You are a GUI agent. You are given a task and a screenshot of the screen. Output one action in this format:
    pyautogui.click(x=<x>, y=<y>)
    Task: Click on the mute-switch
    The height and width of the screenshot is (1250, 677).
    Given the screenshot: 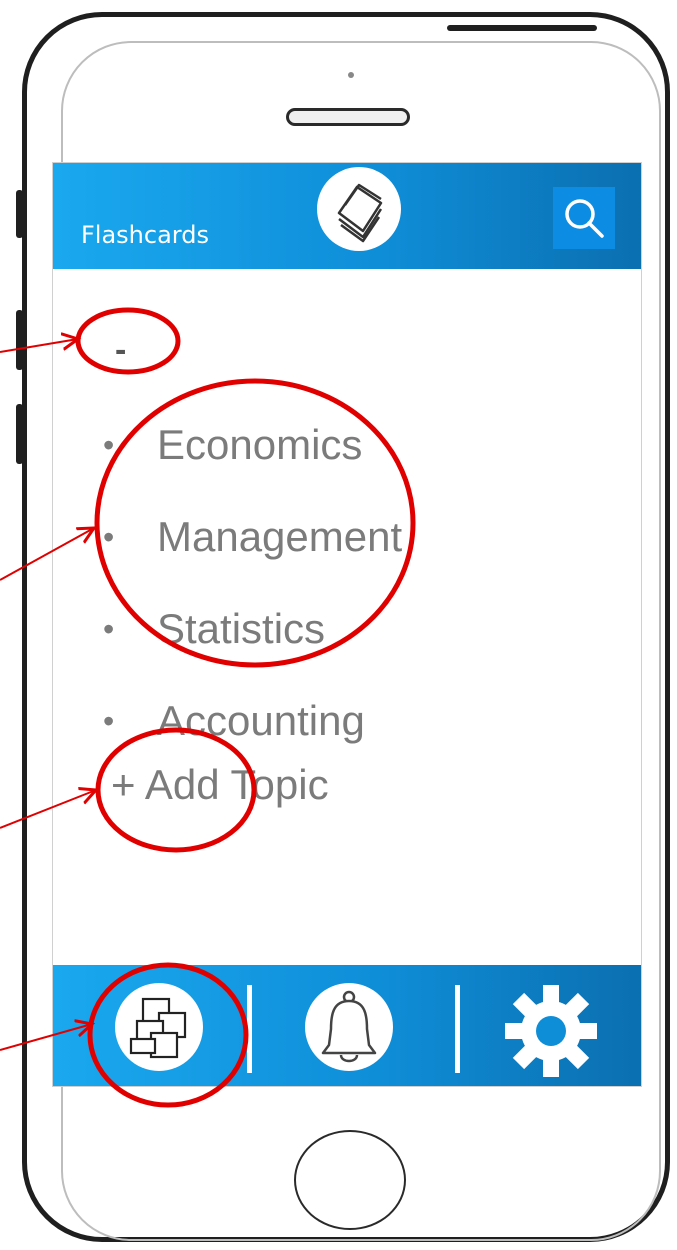 What is the action you would take?
    pyautogui.click(x=19, y=214)
    